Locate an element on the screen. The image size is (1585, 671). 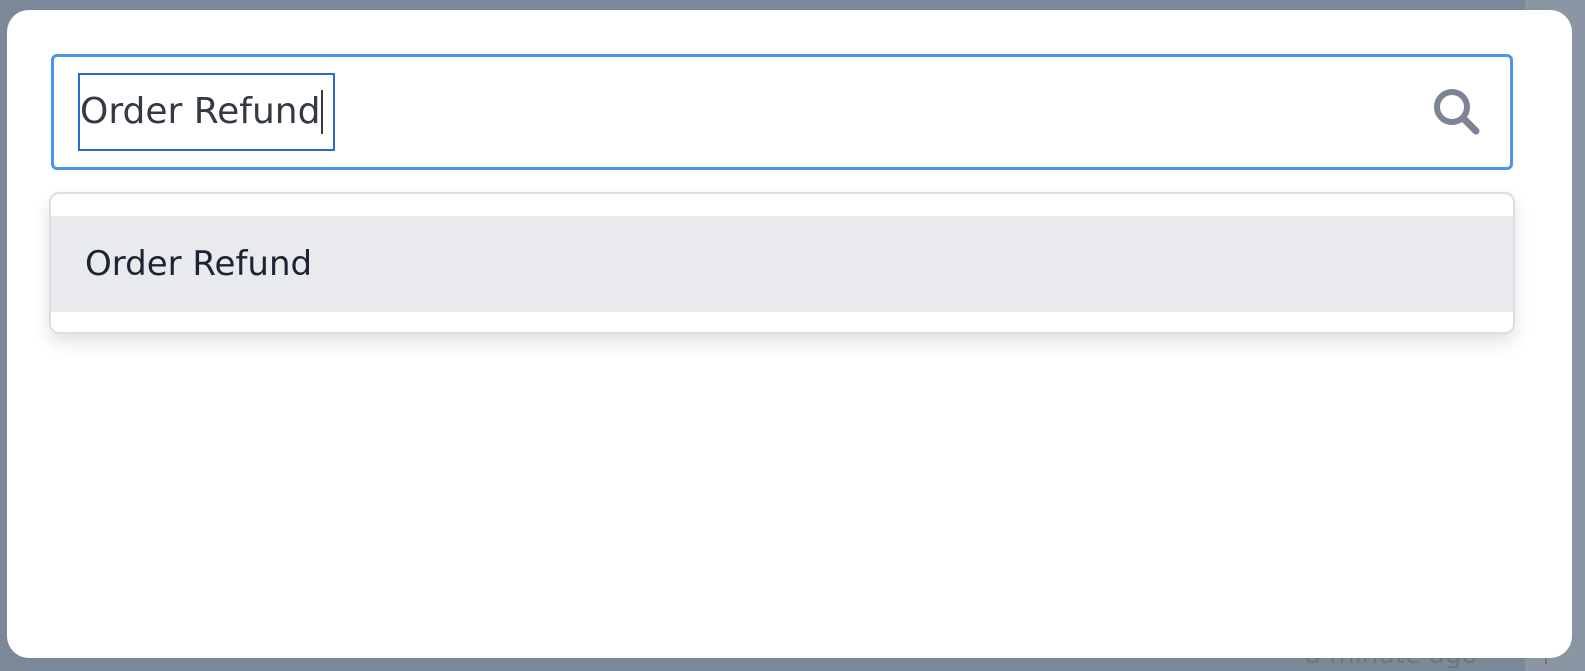
search-input-value: Order Refund is located at coordinates (200, 111).